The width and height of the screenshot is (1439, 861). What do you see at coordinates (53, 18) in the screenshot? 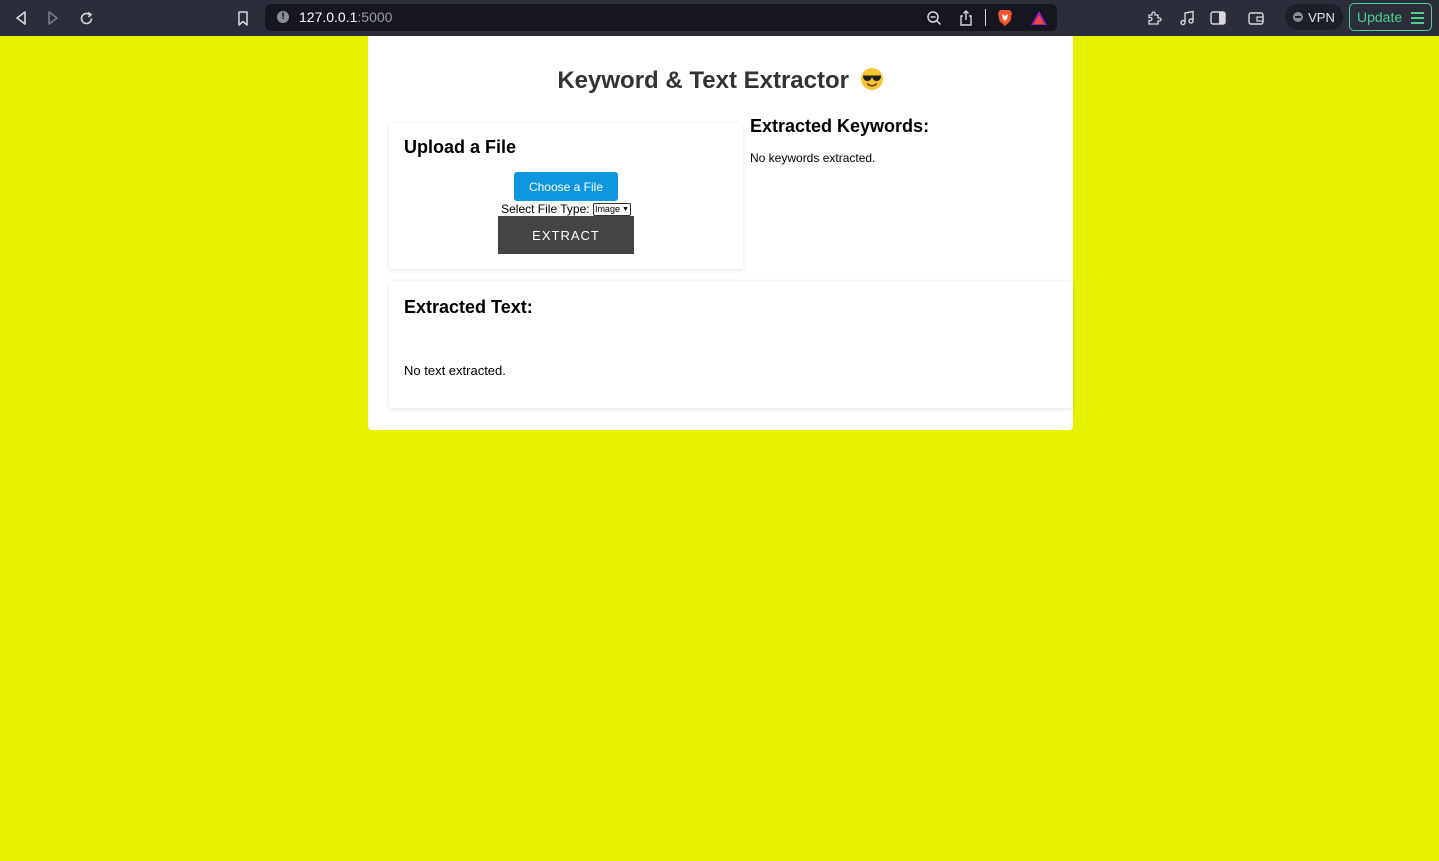
I see `forward-icon` at bounding box center [53, 18].